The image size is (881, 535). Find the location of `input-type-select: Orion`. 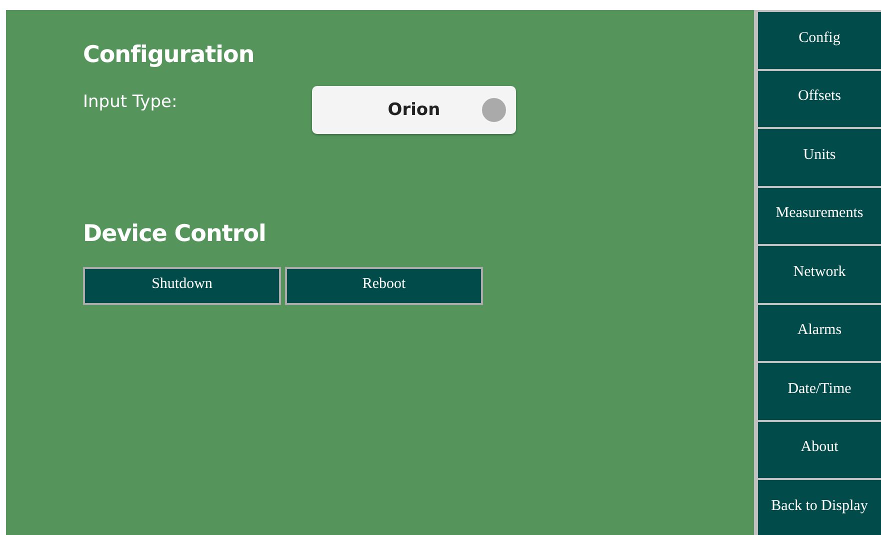

input-type-select: Orion is located at coordinates (414, 110).